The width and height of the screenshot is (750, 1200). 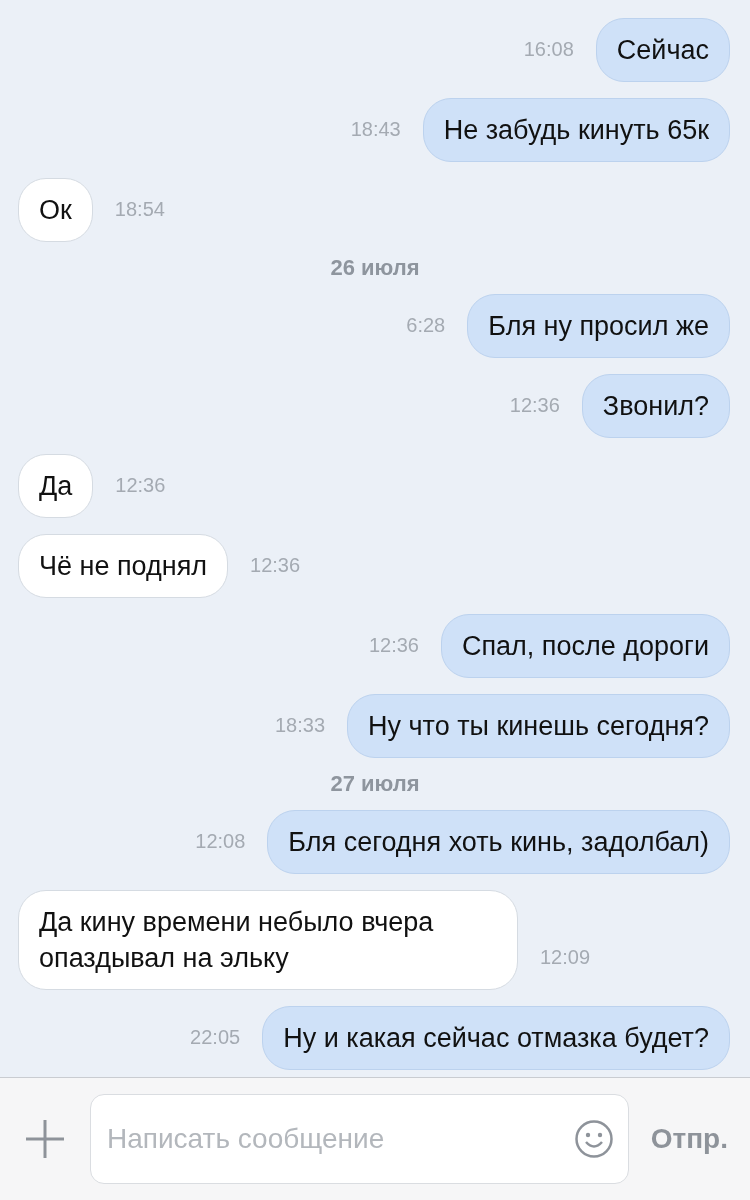 I want to click on smiley-icon, so click(x=593, y=1139).